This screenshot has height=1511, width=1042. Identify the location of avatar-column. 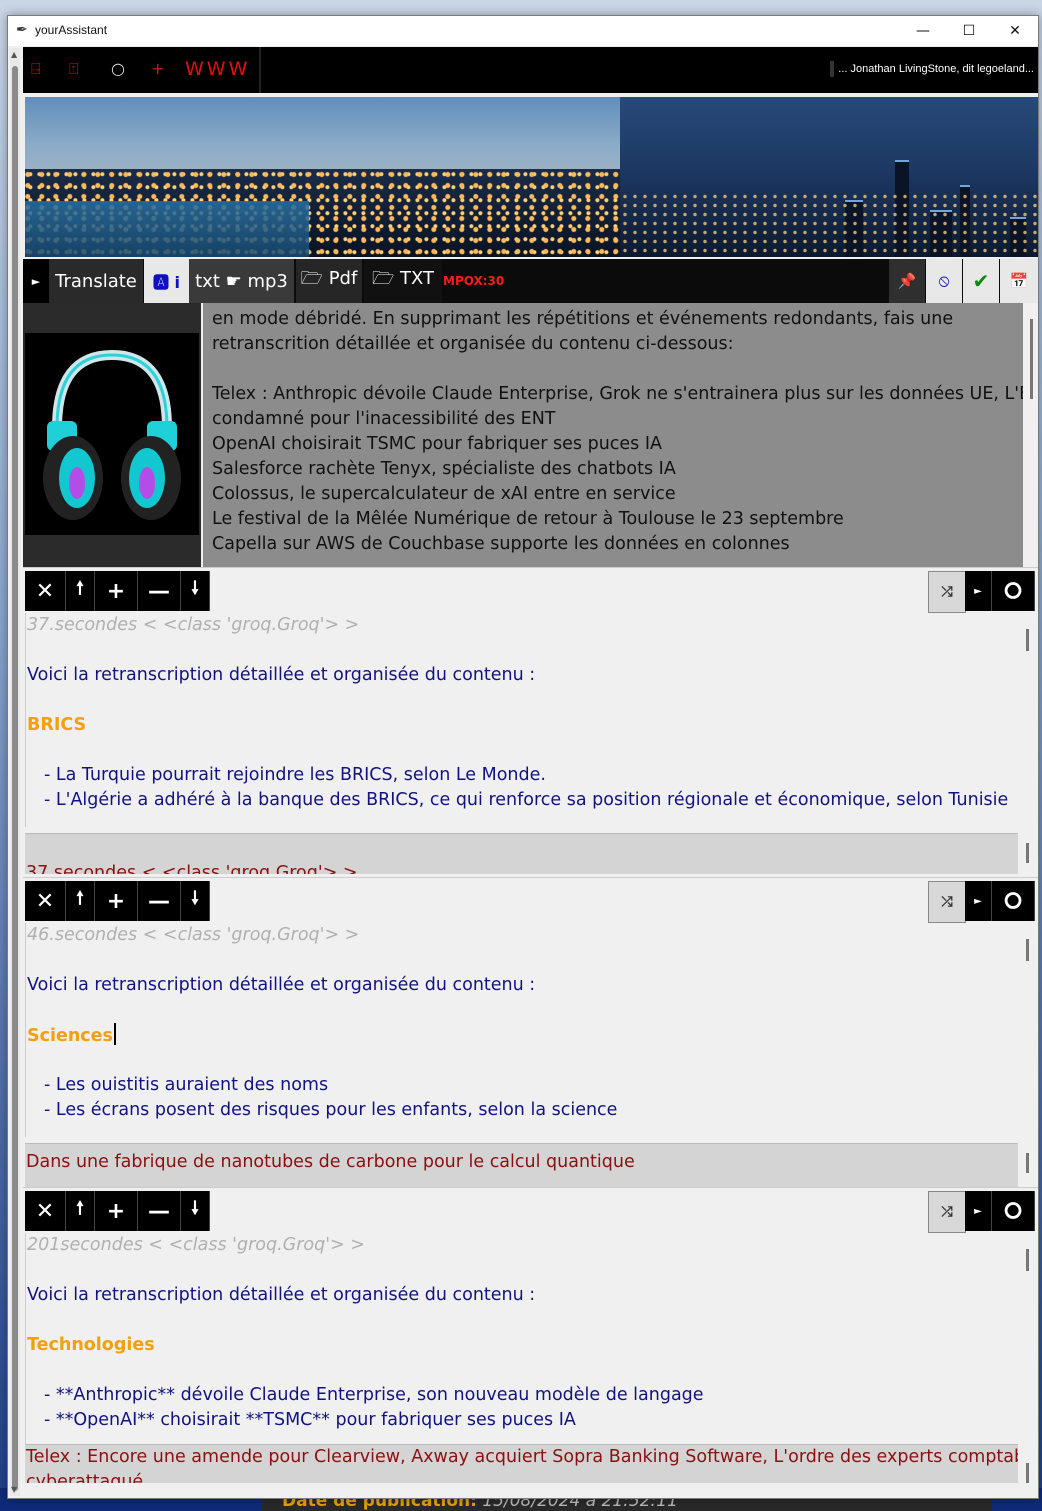
(112, 435).